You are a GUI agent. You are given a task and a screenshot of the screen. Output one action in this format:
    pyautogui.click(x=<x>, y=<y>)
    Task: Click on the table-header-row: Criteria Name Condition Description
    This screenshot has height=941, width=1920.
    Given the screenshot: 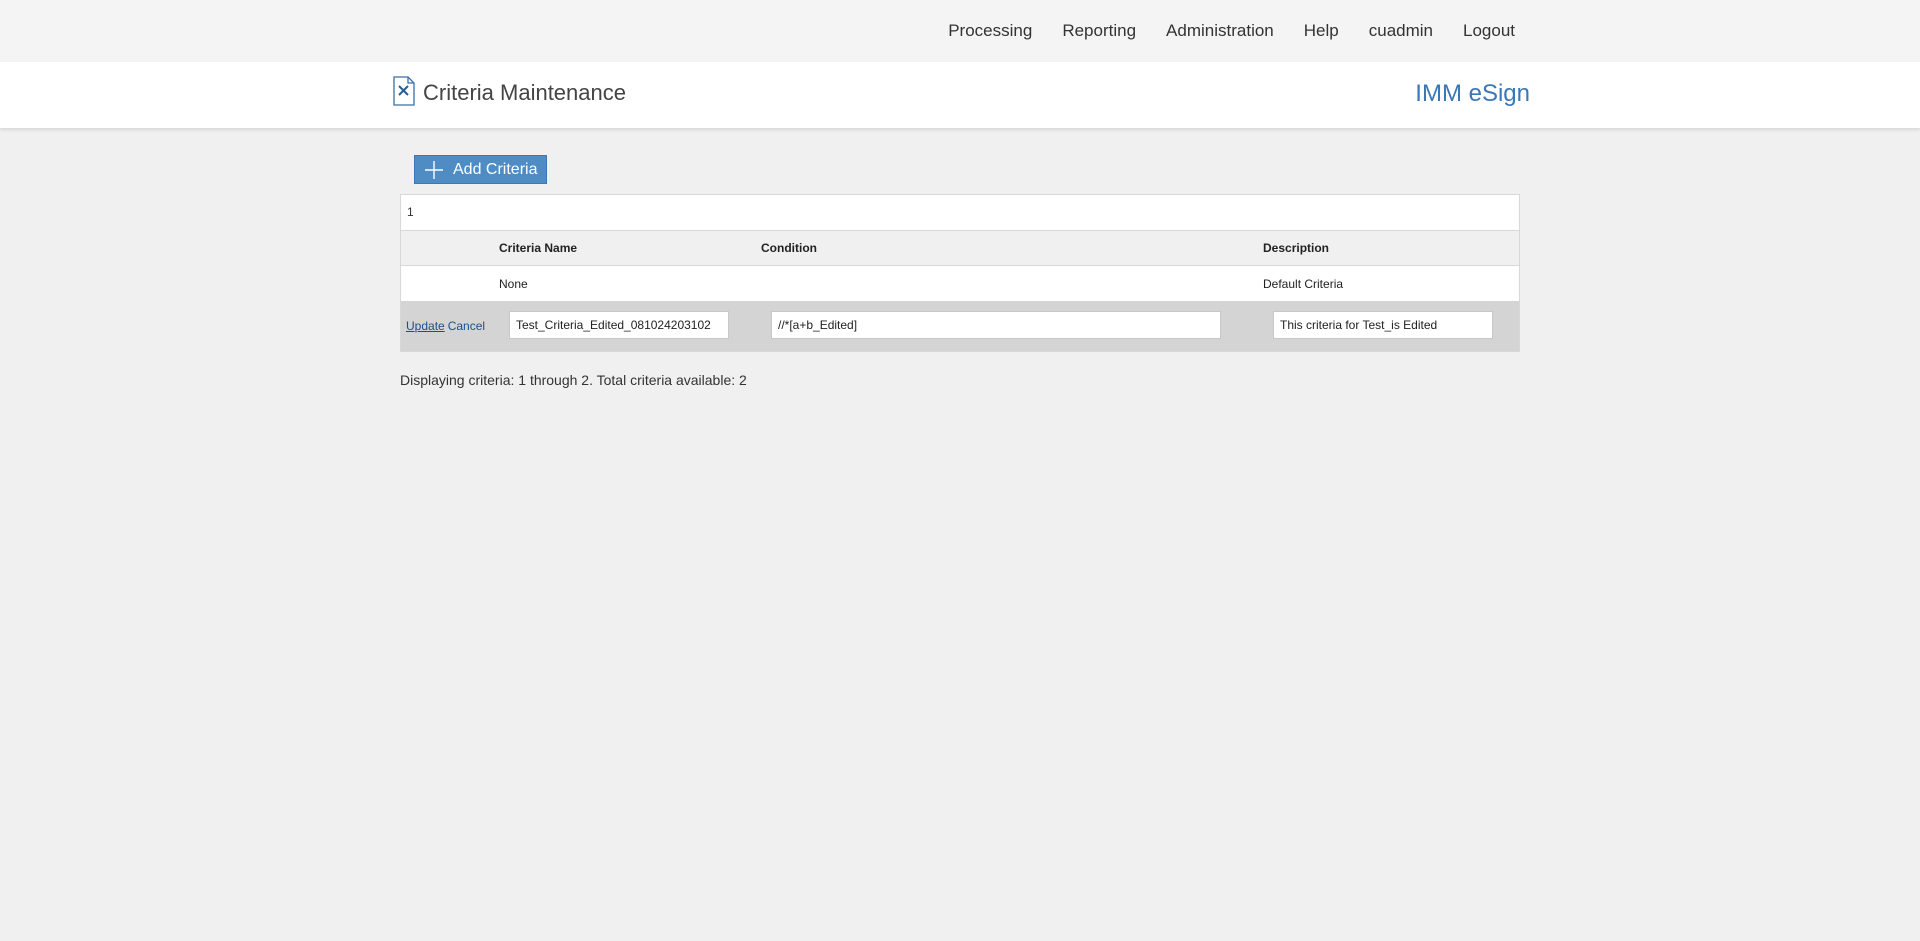 What is the action you would take?
    pyautogui.click(x=960, y=248)
    